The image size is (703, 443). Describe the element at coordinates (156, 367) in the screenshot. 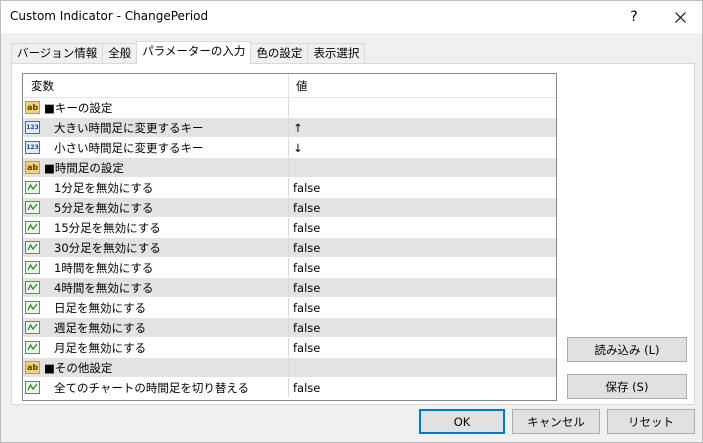

I see `variable-cell: ab ■その他設定` at that location.